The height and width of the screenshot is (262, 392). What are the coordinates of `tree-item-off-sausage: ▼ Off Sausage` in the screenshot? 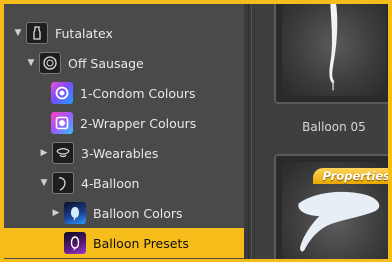 It's located at (124, 63).